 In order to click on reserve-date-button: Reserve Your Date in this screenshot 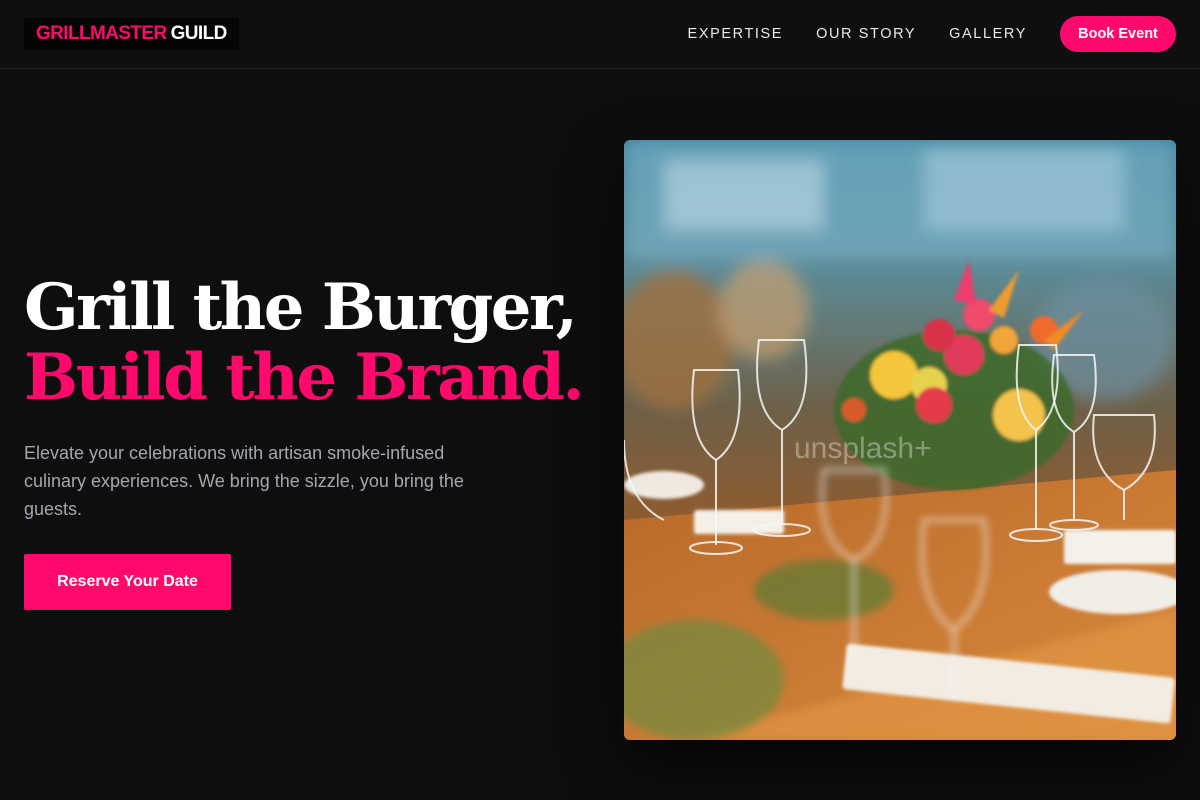, I will do `click(127, 582)`.